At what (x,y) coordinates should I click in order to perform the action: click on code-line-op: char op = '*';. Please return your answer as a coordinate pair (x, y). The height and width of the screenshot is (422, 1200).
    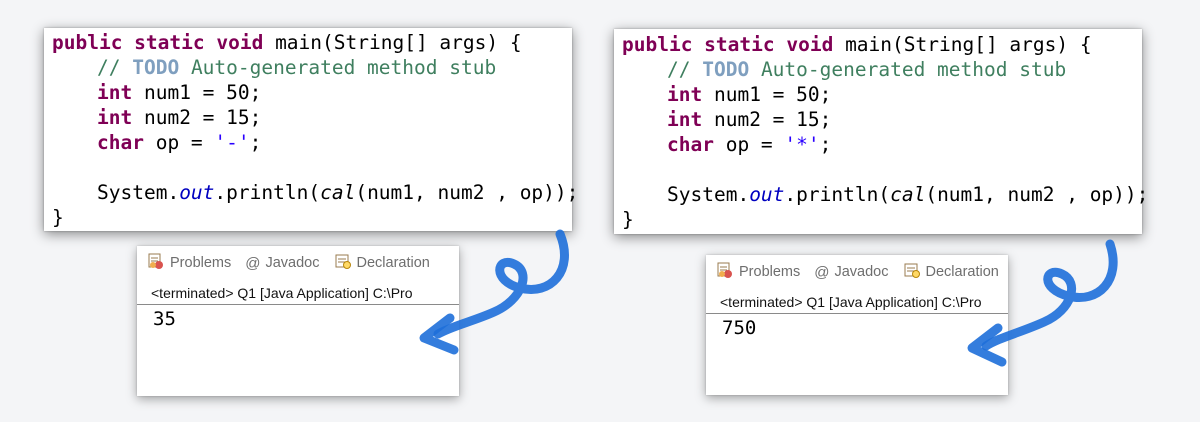
    Looking at the image, I should click on (749, 144).